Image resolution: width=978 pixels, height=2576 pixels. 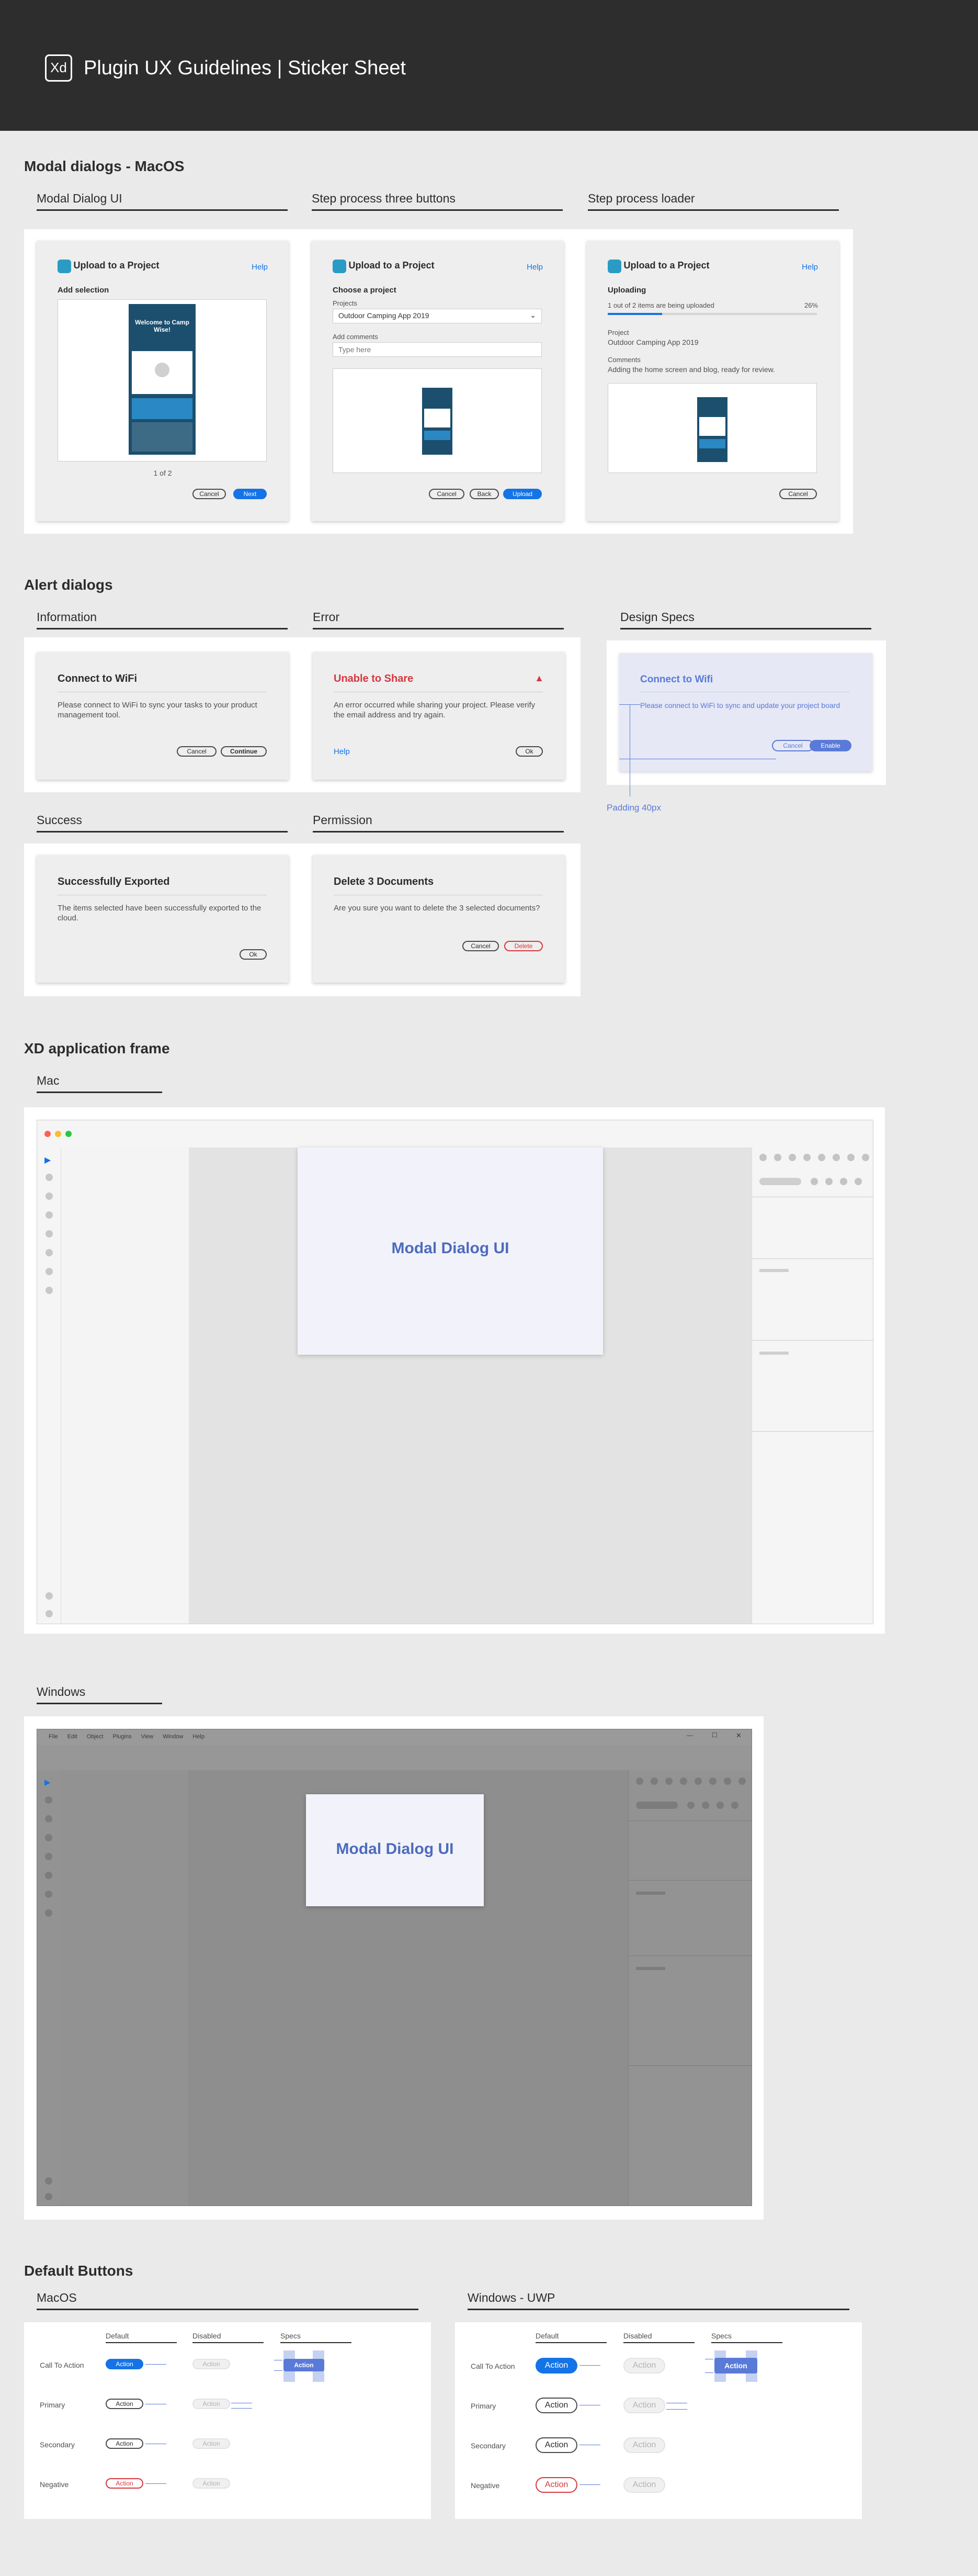 I want to click on phone-banner, so click(x=162, y=408).